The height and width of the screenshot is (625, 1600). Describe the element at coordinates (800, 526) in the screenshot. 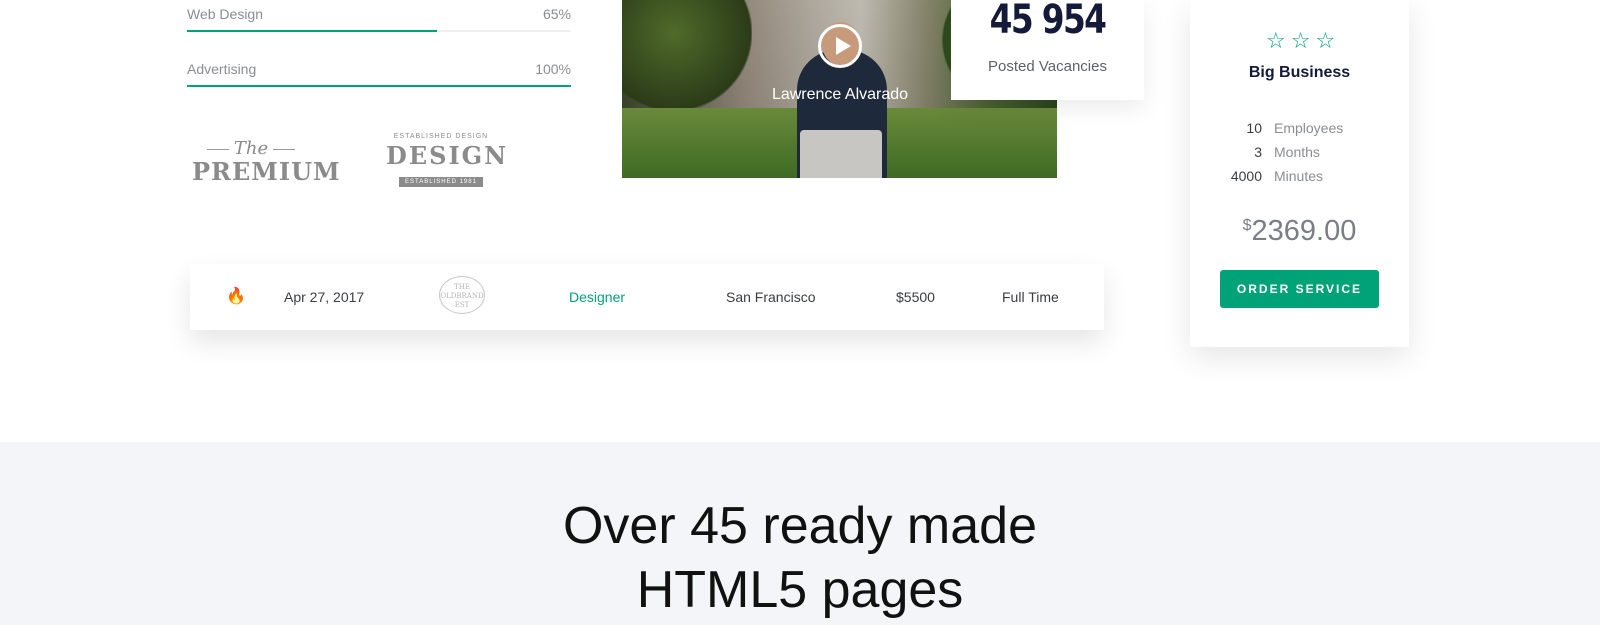

I see `section-title-line1: Over 45 ready made` at that location.